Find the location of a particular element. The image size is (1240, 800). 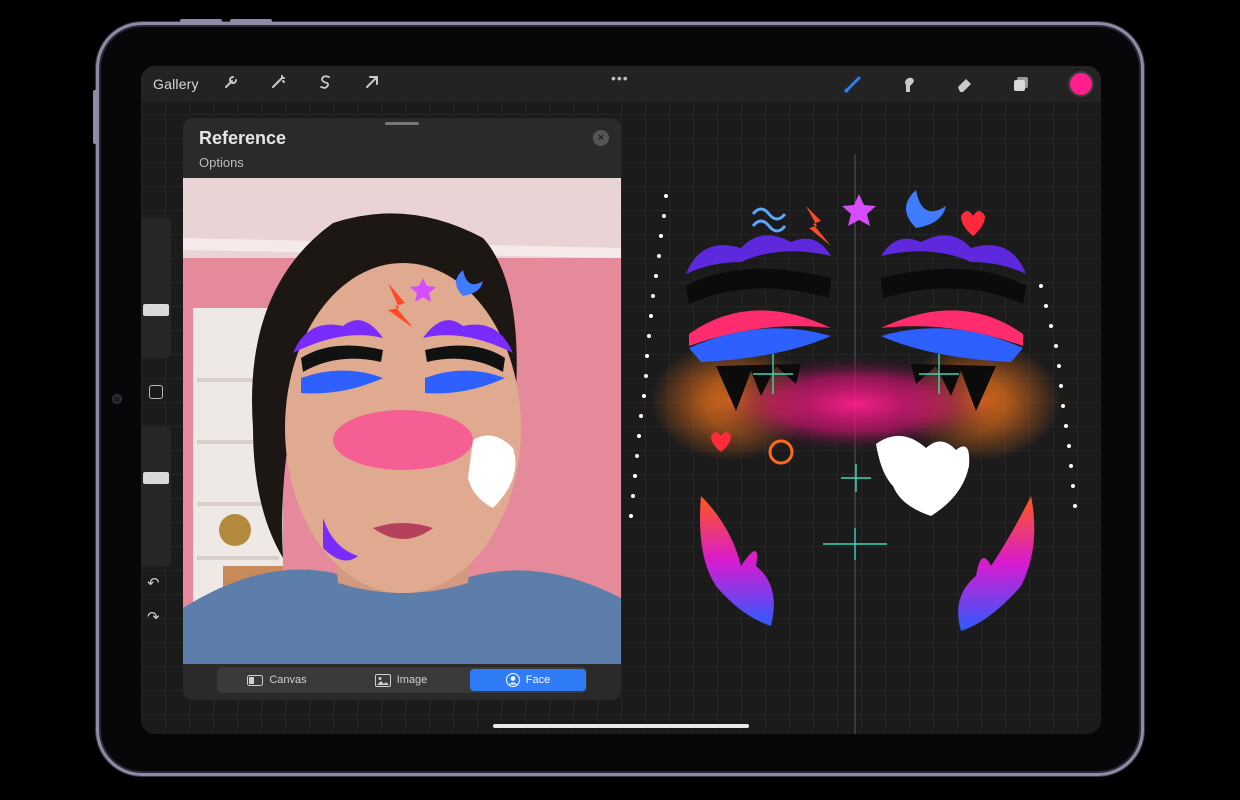

volume-button-bottom is located at coordinates (251, 21).